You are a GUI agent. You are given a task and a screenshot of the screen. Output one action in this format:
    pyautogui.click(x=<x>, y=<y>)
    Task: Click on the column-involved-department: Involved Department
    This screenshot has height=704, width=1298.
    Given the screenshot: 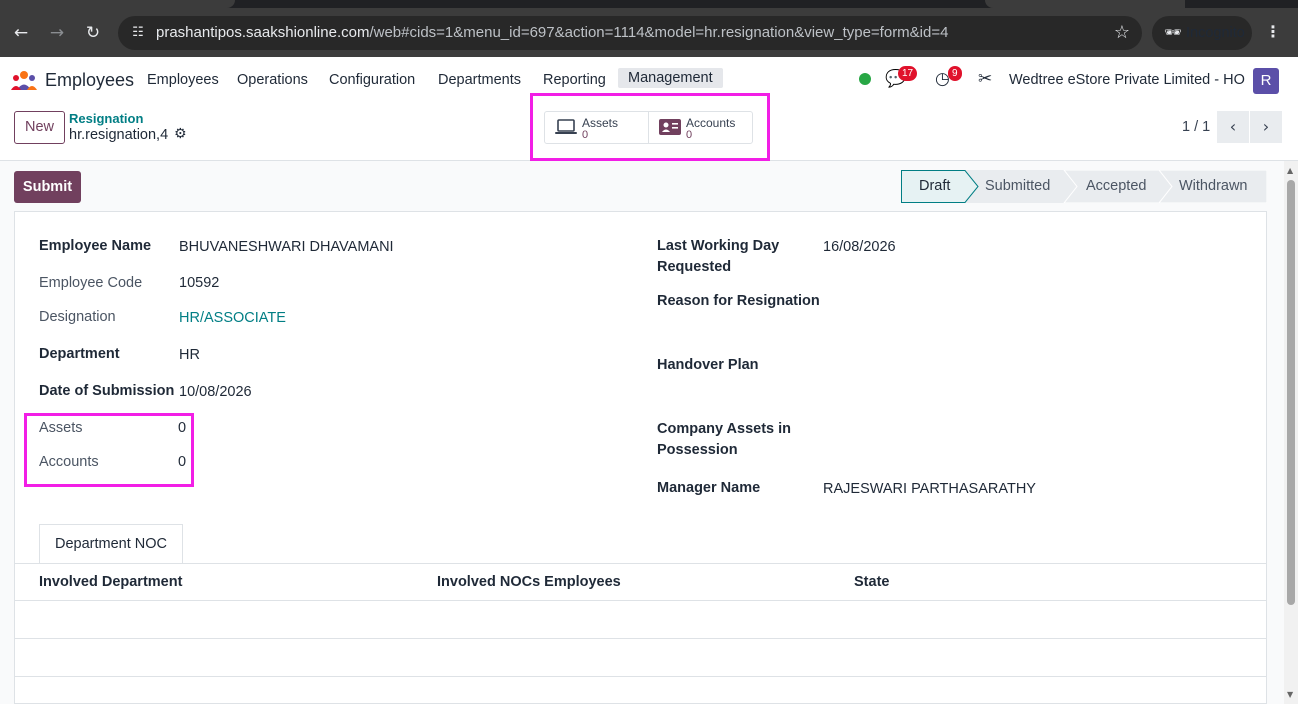 What is the action you would take?
    pyautogui.click(x=110, y=582)
    